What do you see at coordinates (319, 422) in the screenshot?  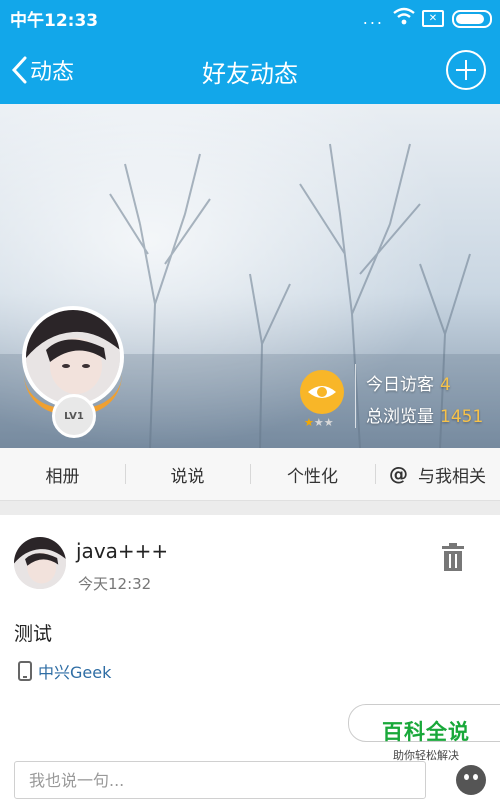 I see `visitor-rating-stars: ★★★` at bounding box center [319, 422].